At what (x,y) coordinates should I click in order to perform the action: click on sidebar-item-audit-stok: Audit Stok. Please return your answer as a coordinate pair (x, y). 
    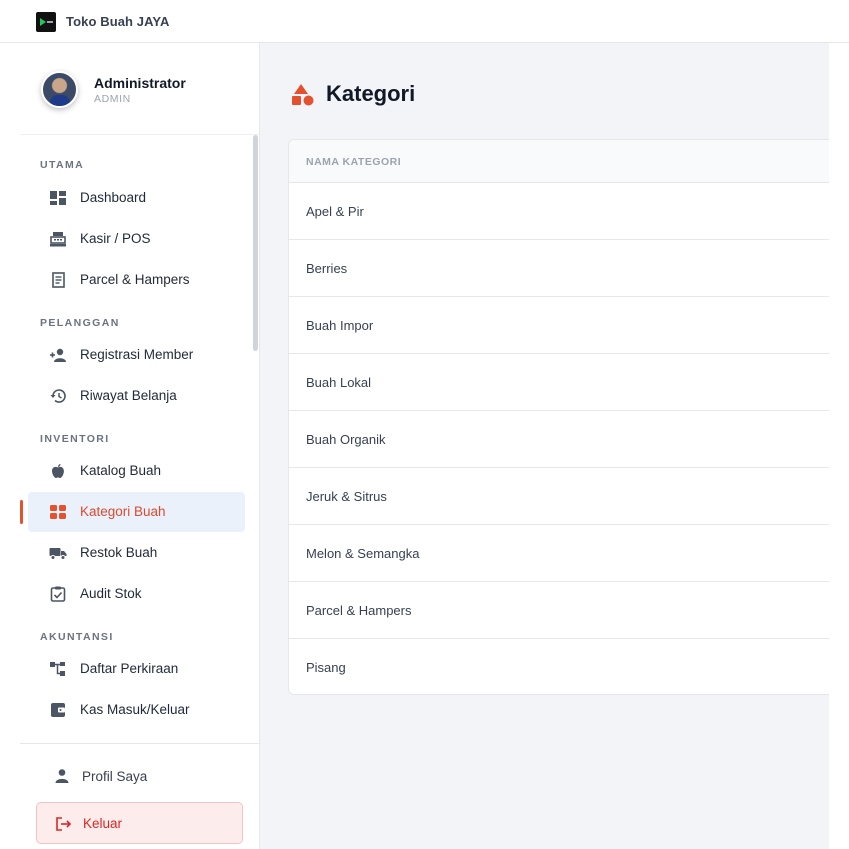
    Looking at the image, I should click on (136, 594).